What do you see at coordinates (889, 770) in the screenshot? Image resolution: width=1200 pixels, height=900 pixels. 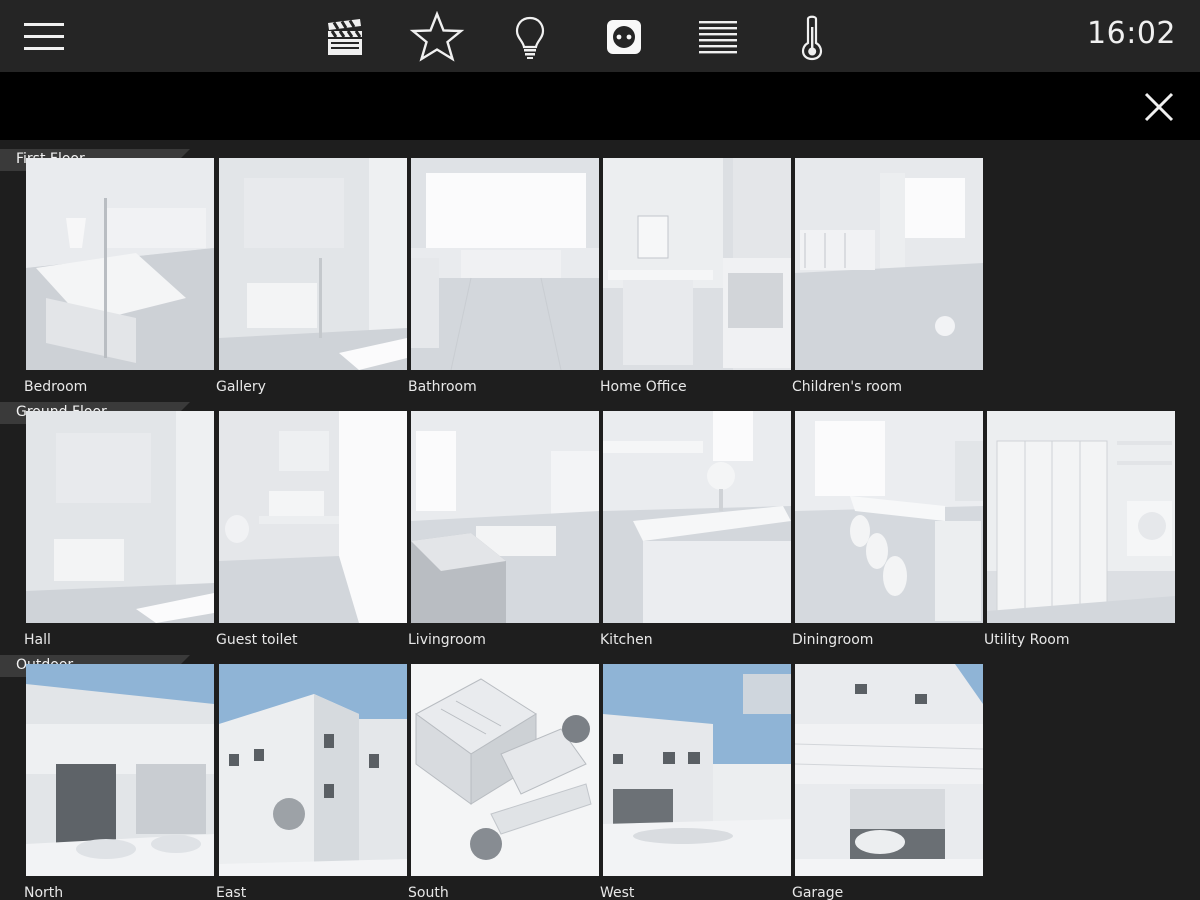 I see `room-tile-garage` at bounding box center [889, 770].